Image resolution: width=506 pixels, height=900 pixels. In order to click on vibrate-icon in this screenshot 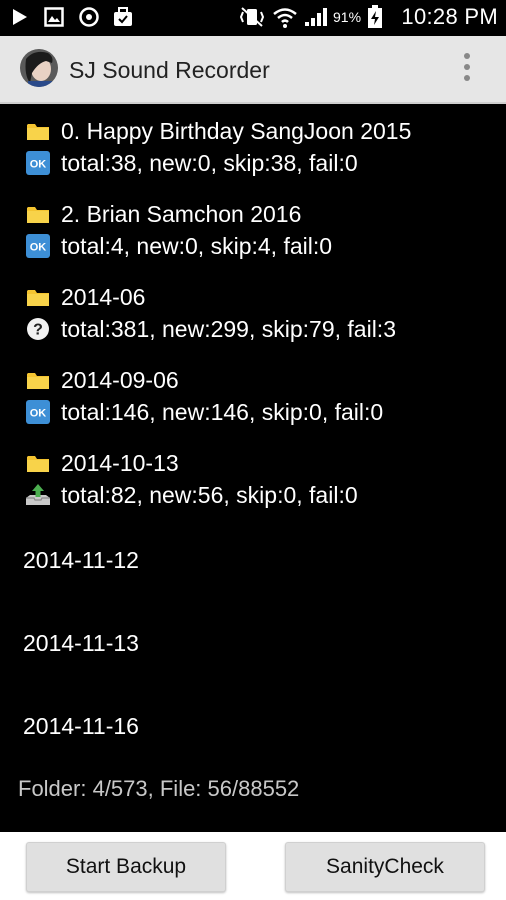, I will do `click(252, 17)`.